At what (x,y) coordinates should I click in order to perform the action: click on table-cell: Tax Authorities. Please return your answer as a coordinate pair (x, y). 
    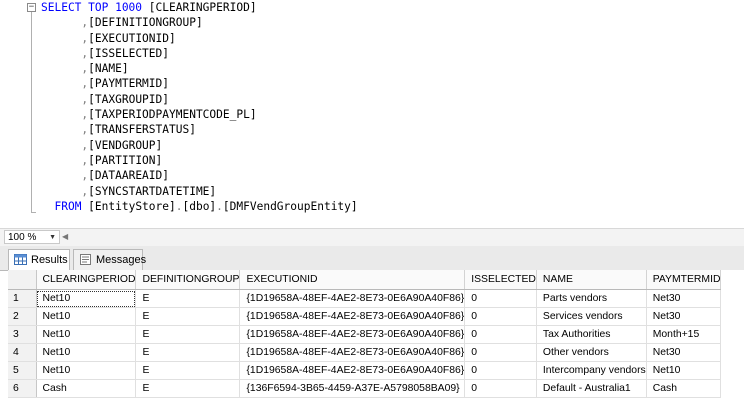
    Looking at the image, I should click on (591, 334).